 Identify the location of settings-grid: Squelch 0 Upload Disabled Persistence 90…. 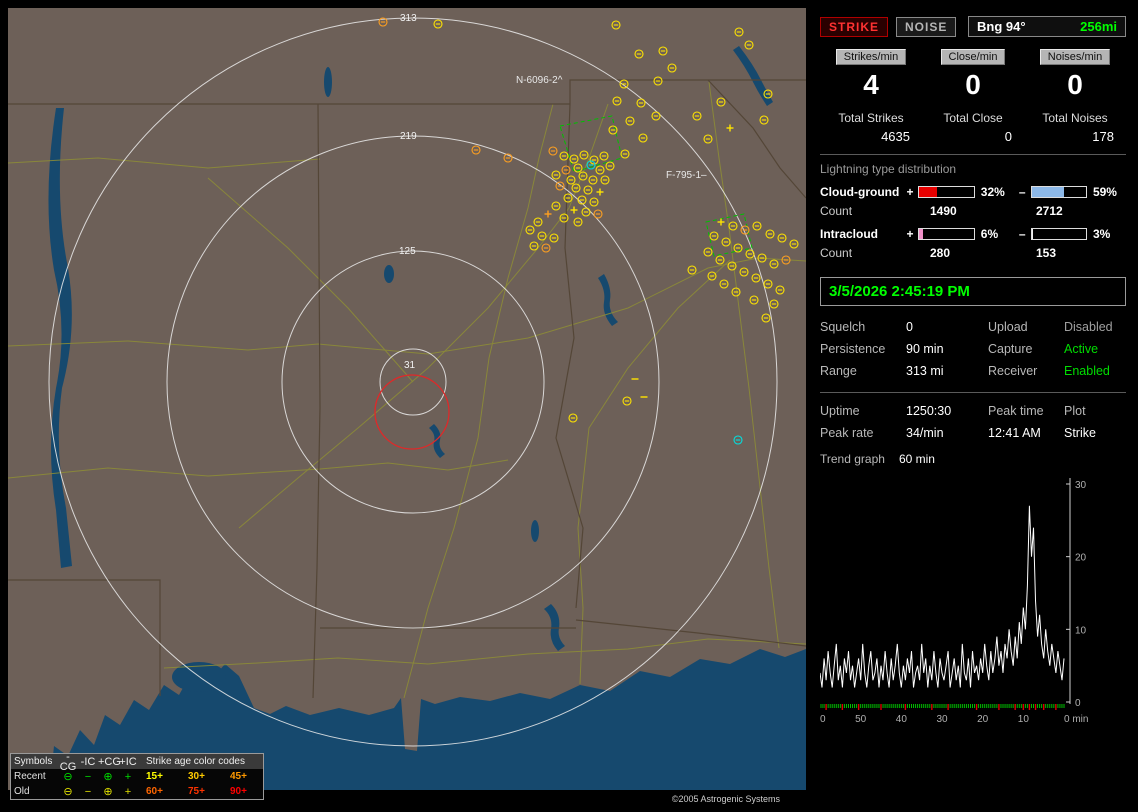
(973, 349).